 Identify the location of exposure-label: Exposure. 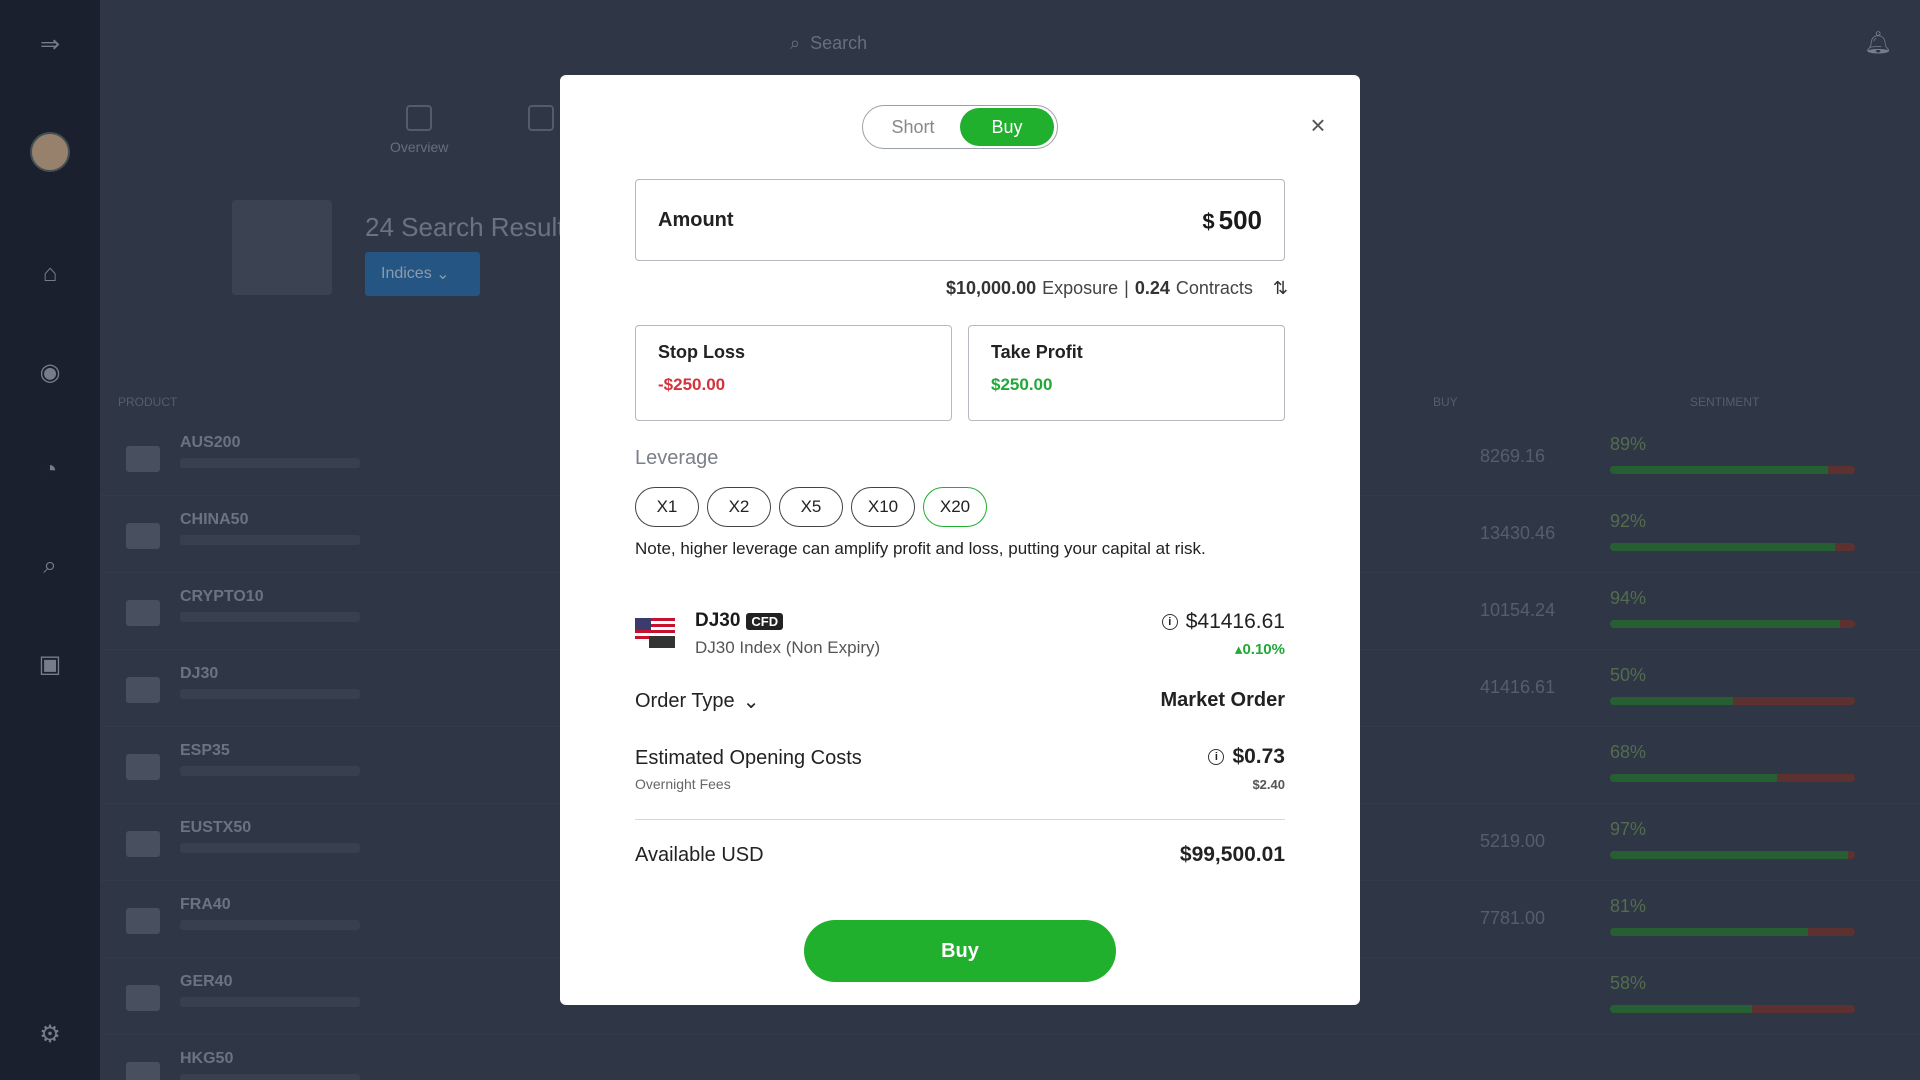
(1080, 288).